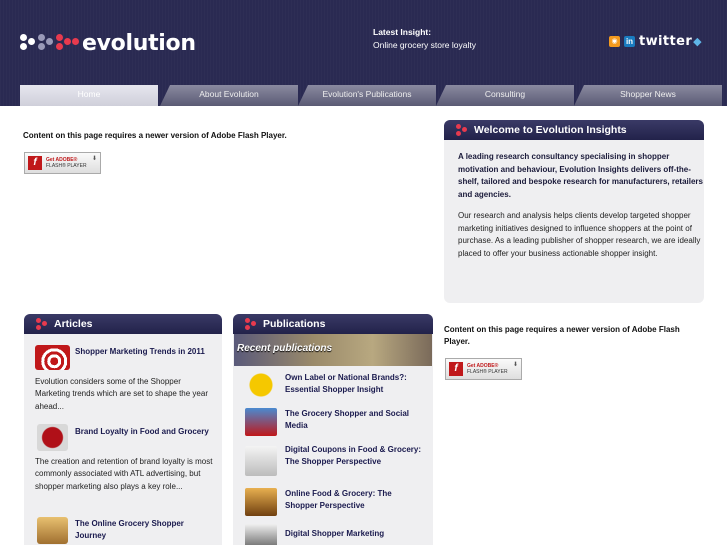 The image size is (727, 545). I want to click on welcome-title: Welcome to Evolution Insights, so click(550, 130).